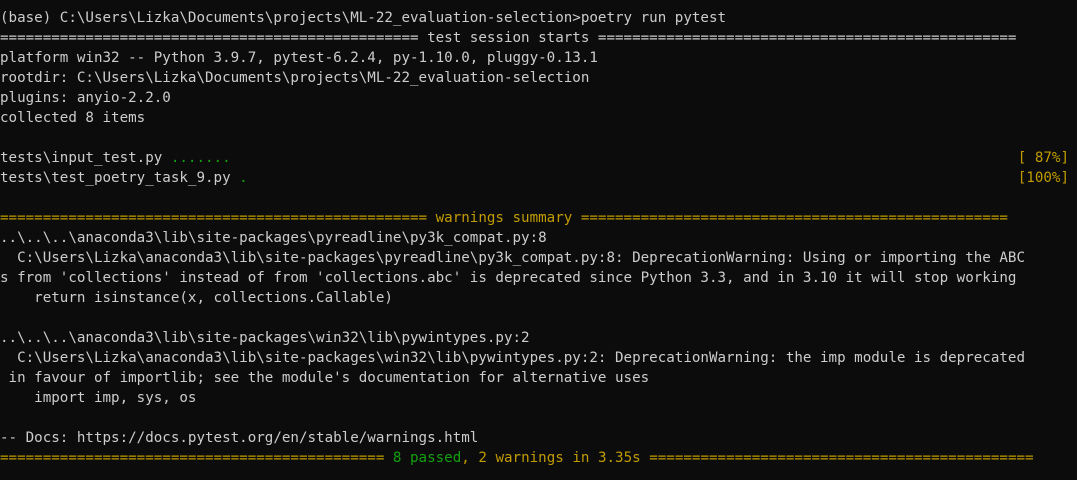 The height and width of the screenshot is (480, 1077). I want to click on duration: in 3.35s, so click(602, 458).